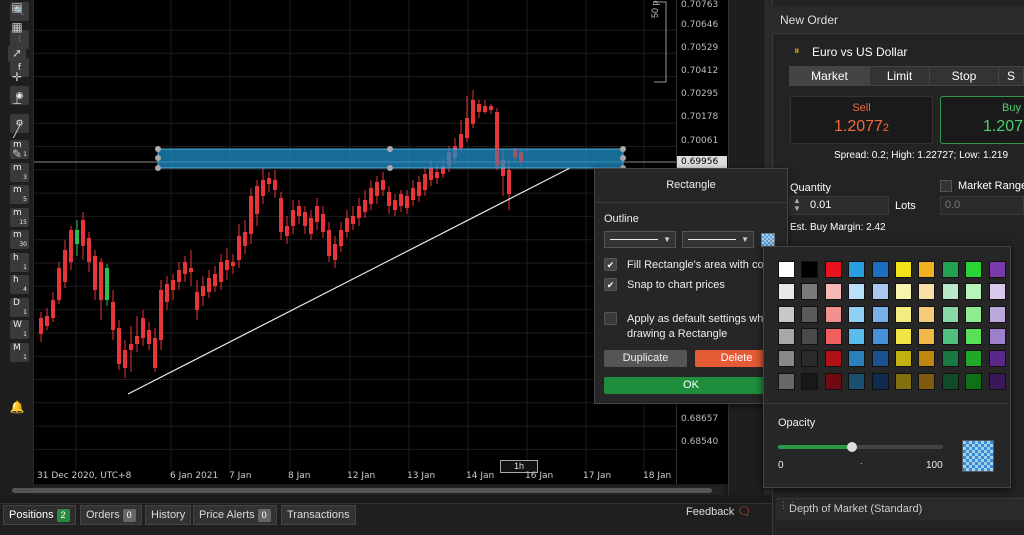  What do you see at coordinates (718, 239) in the screenshot?
I see `line-width-select: ▼` at bounding box center [718, 239].